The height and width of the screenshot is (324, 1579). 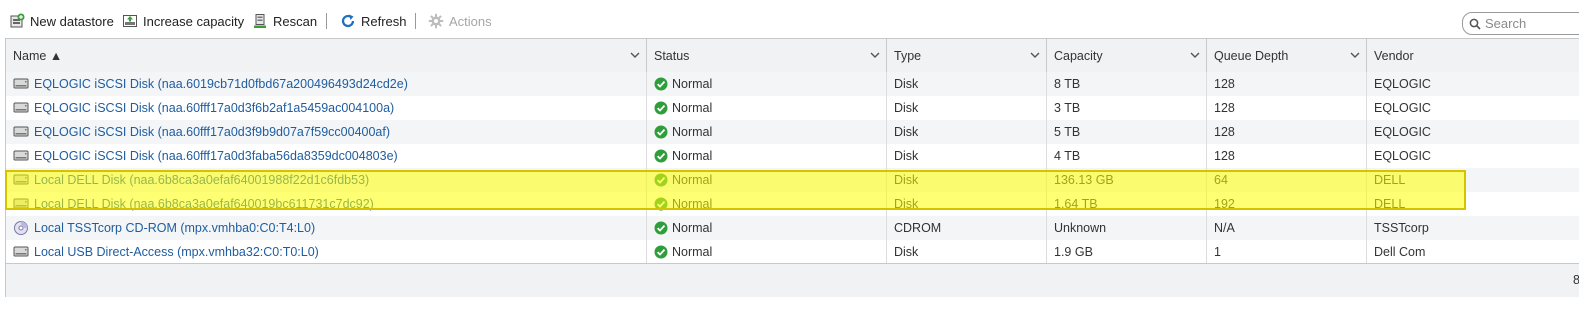 I want to click on search-input, so click(x=1532, y=23).